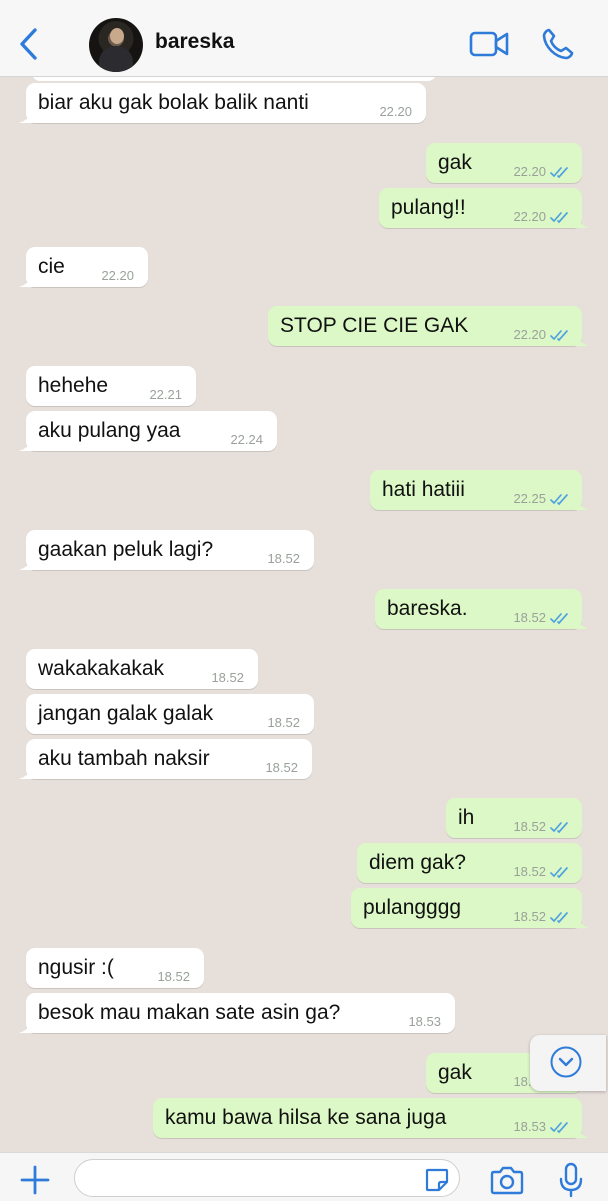 Image resolution: width=608 pixels, height=1201 pixels. I want to click on message-text: kamu bawa hilsa ke sana juga, so click(306, 1117).